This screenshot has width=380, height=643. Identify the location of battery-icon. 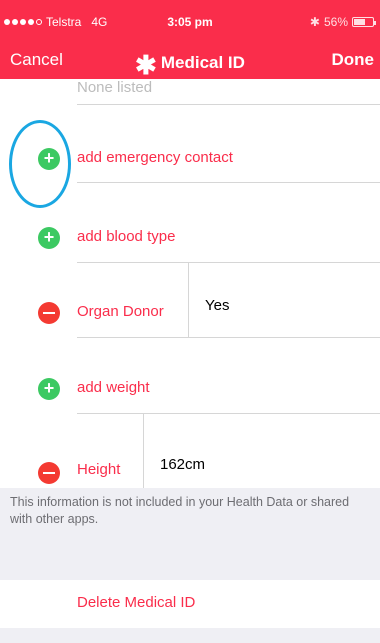
(364, 22).